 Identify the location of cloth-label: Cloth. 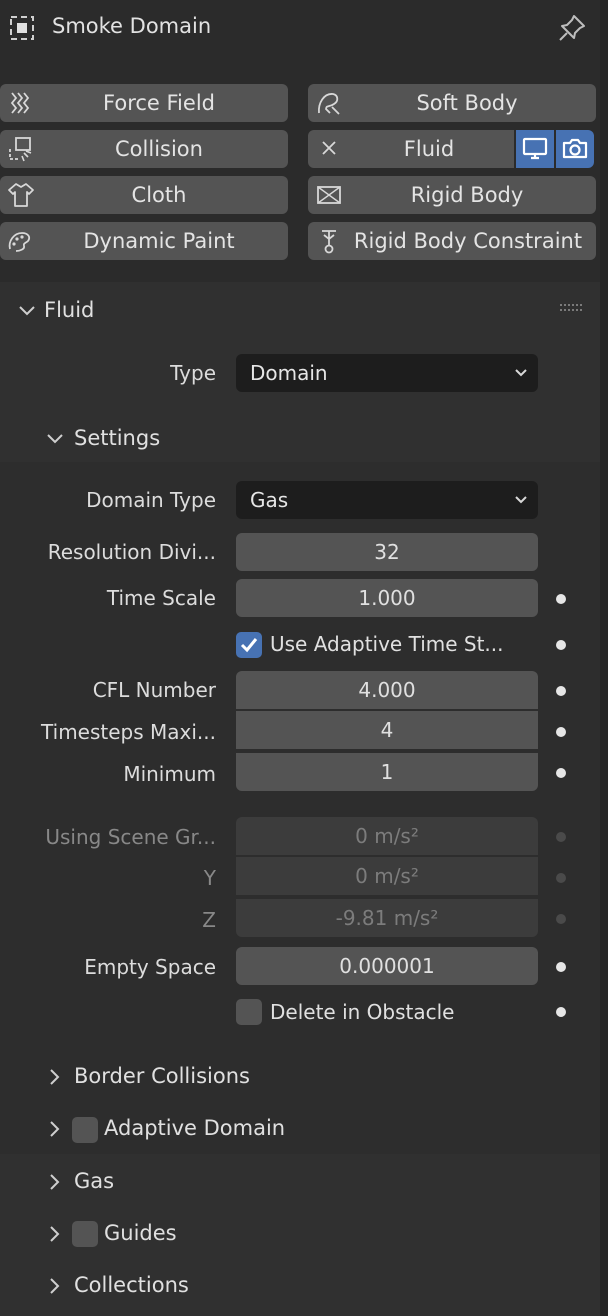
(159, 195).